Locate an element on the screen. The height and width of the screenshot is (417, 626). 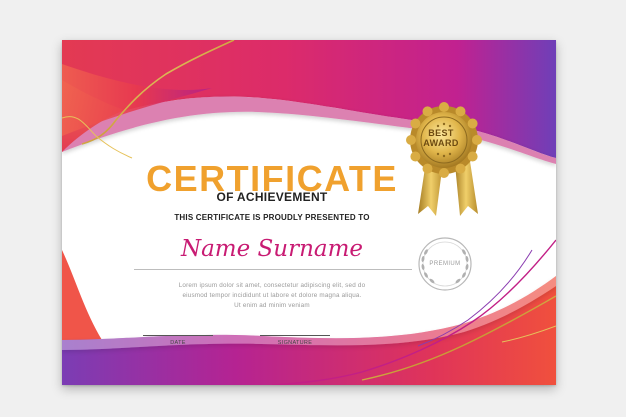
badge-text-best: BEST is located at coordinates (441, 133).